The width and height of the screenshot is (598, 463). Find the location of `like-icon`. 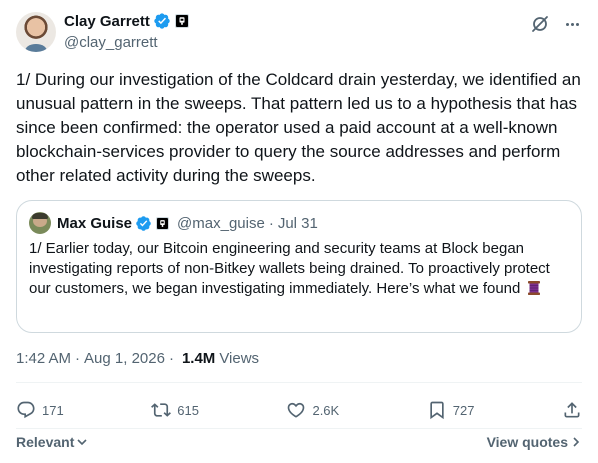

like-icon is located at coordinates (296, 410).